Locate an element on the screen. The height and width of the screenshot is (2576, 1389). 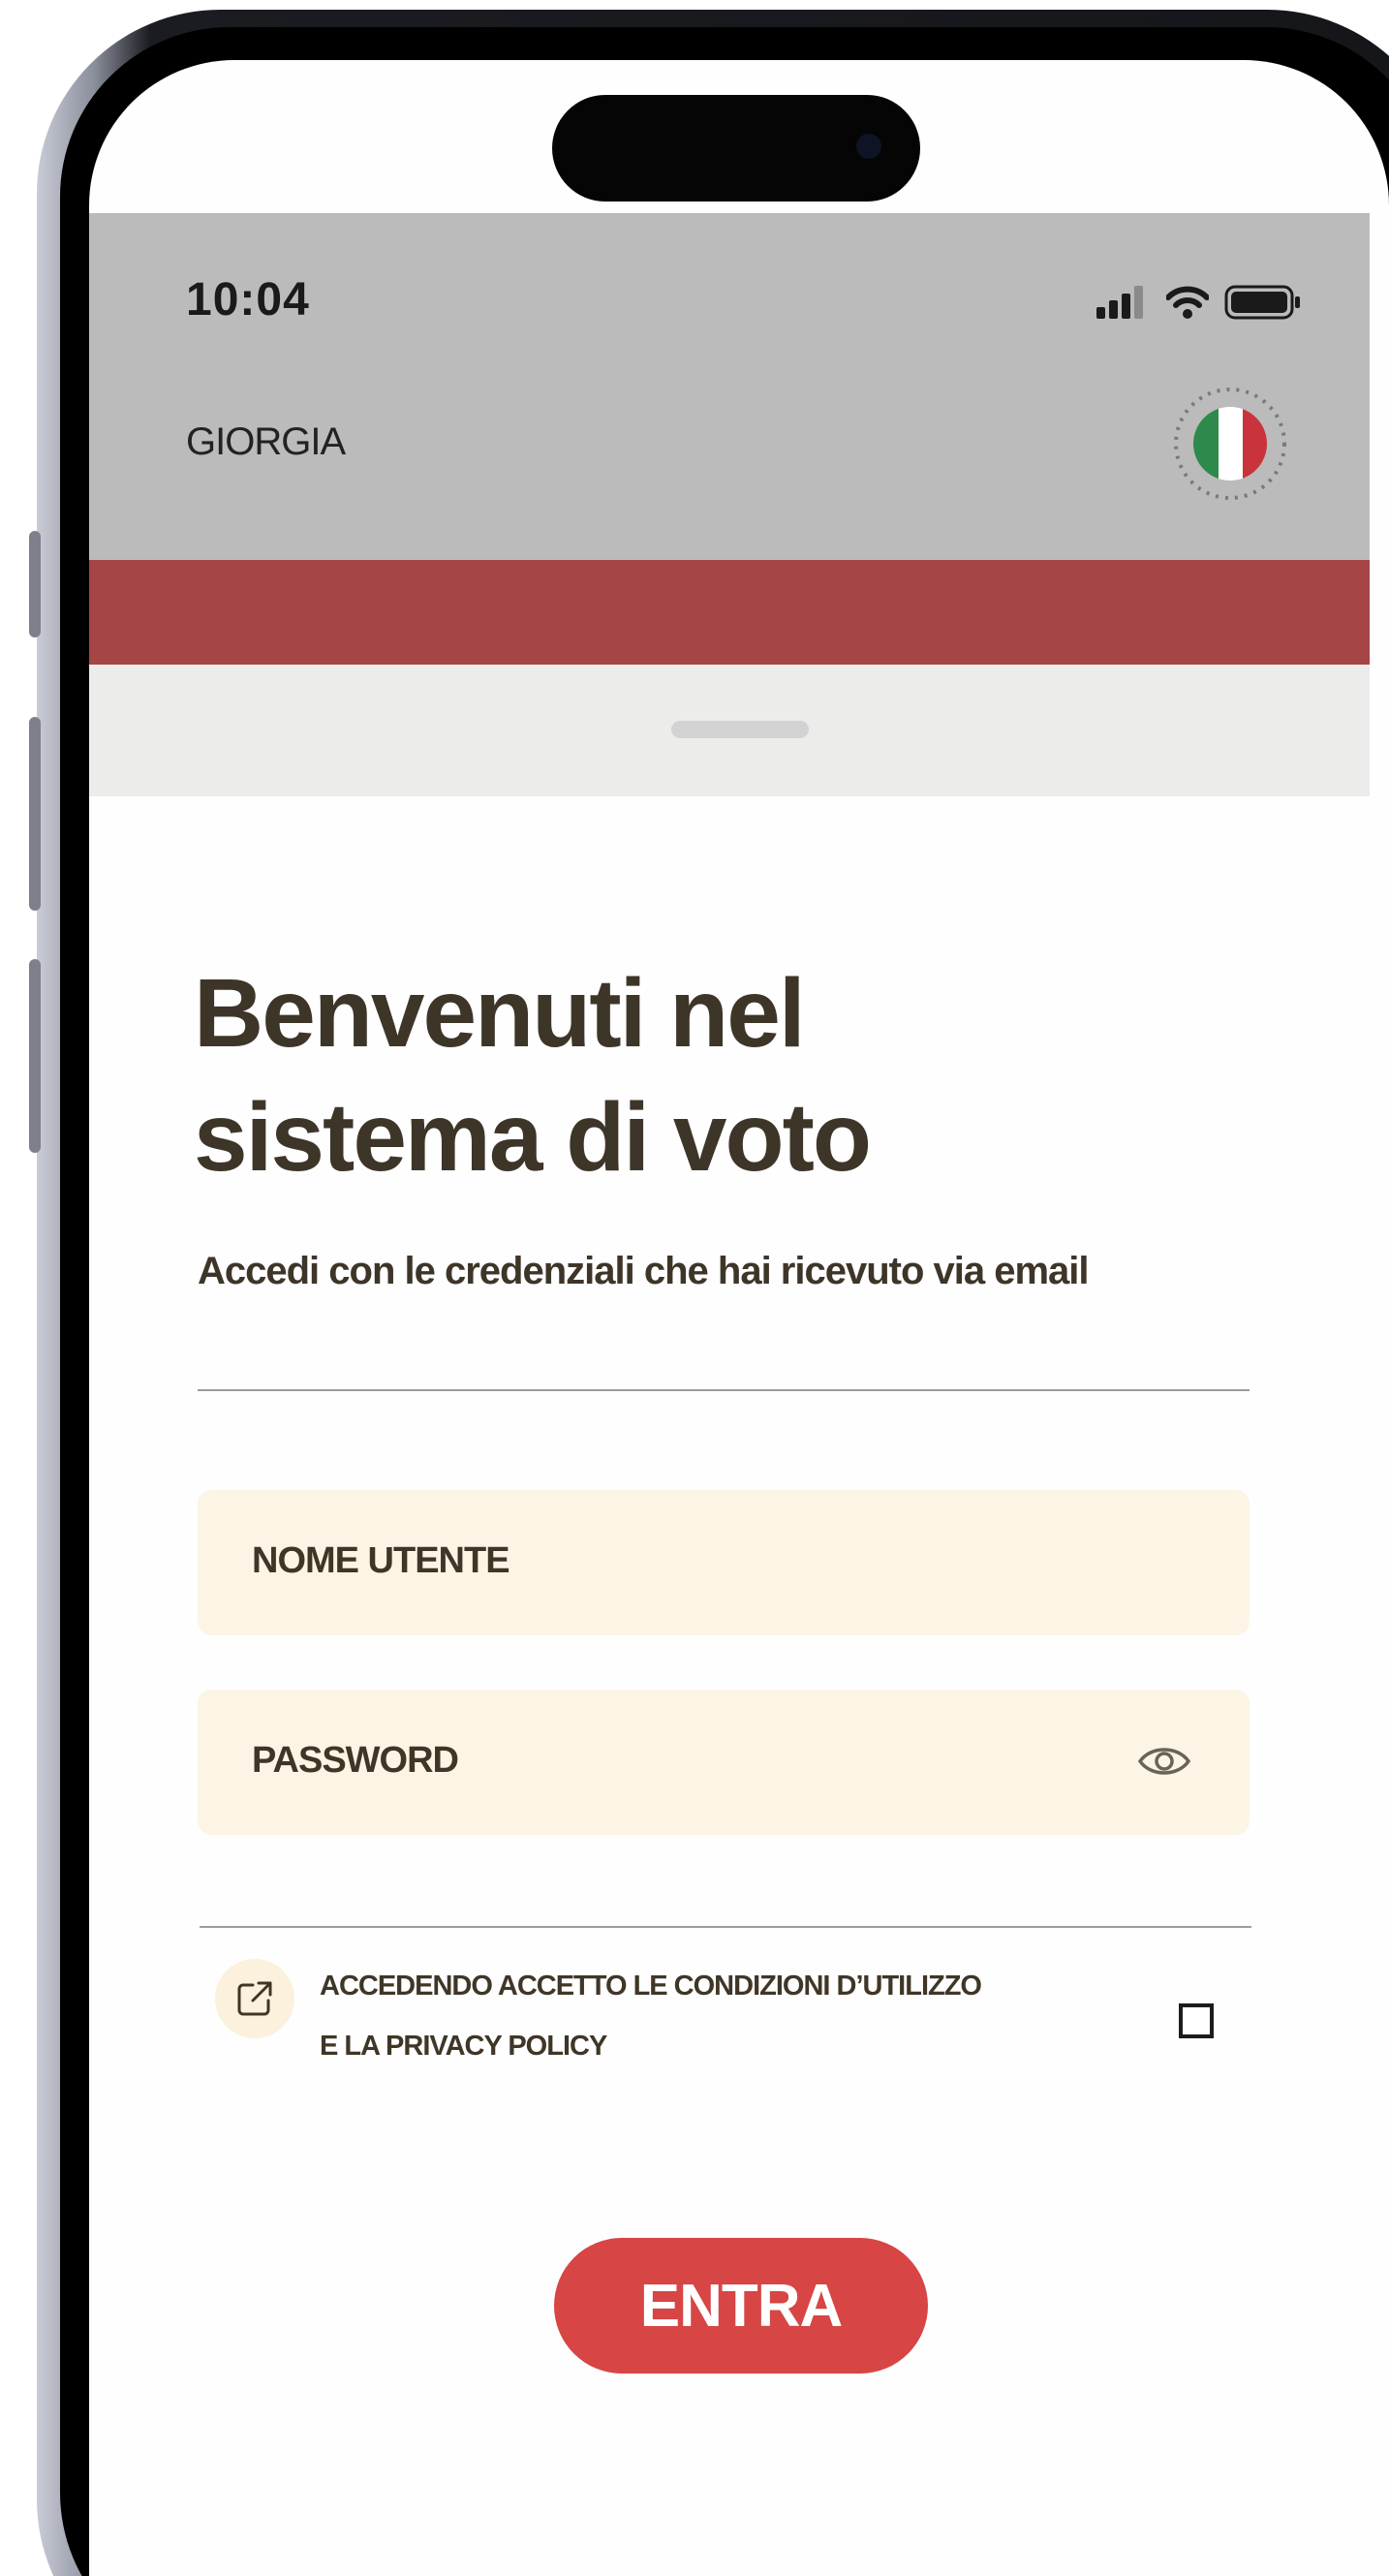
terms-link-button is located at coordinates (254, 1999).